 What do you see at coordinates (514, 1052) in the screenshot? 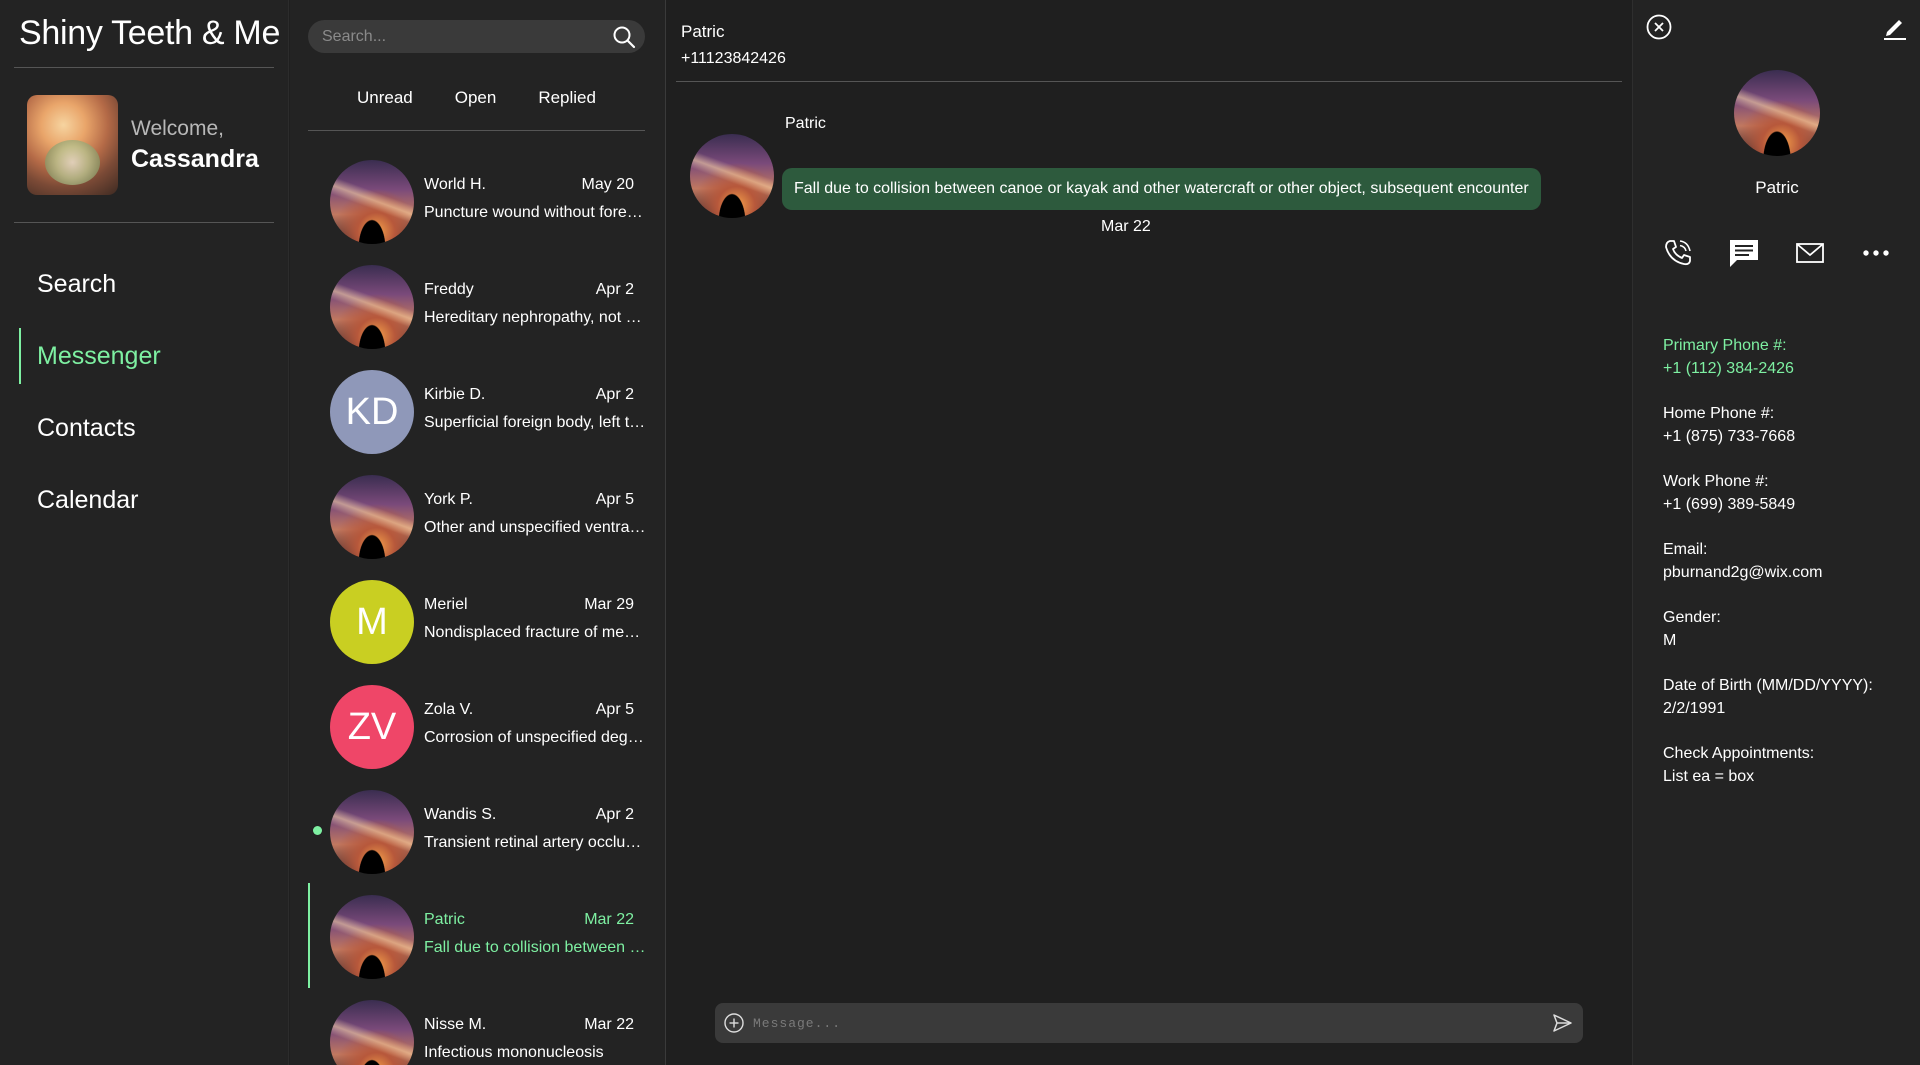
I see `conversation-preview: Infectious mononucleosis` at bounding box center [514, 1052].